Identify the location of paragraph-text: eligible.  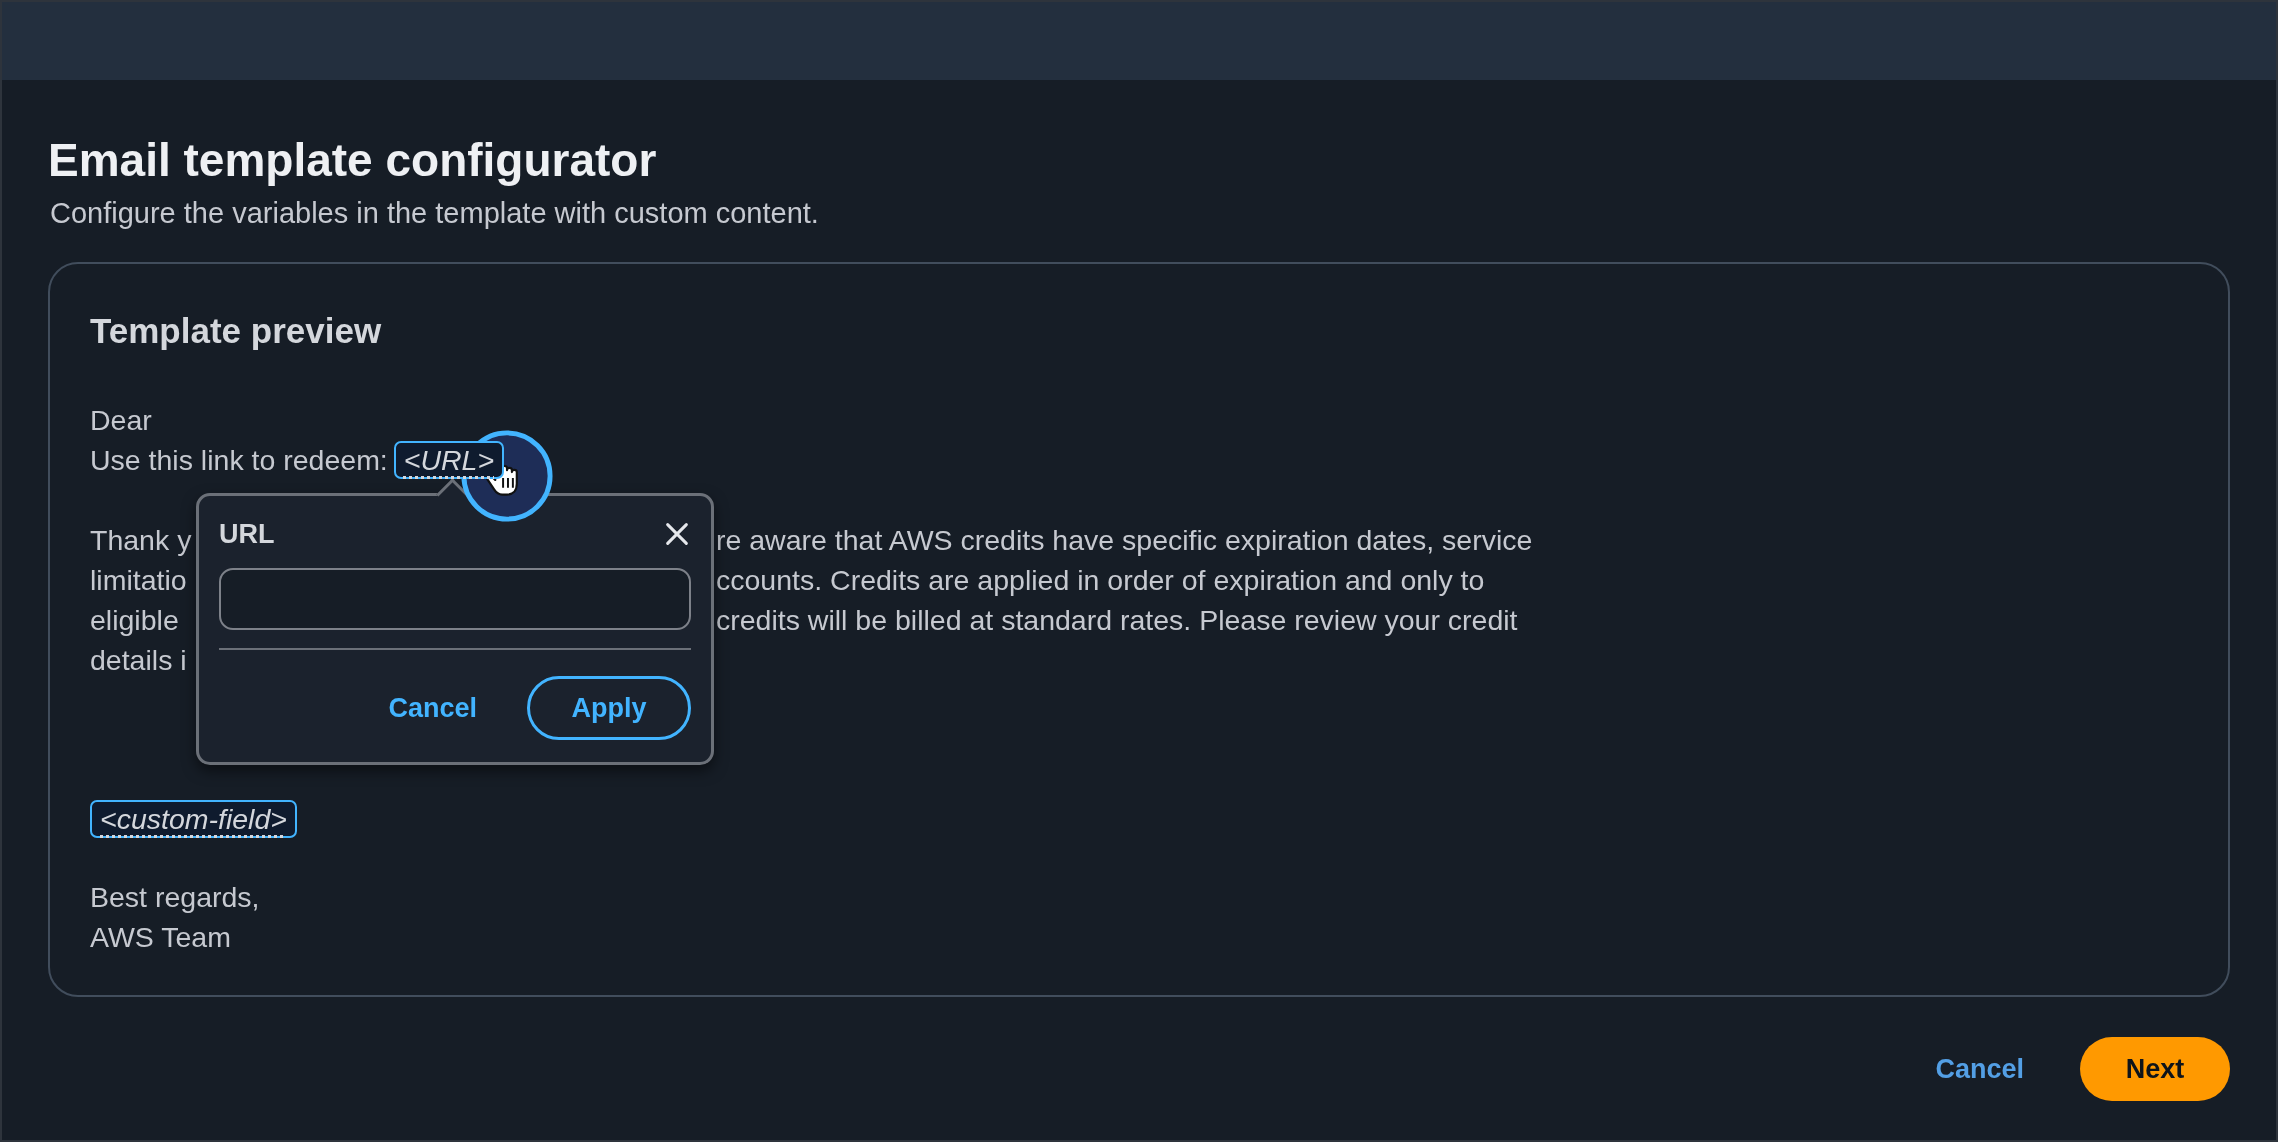
(135, 620).